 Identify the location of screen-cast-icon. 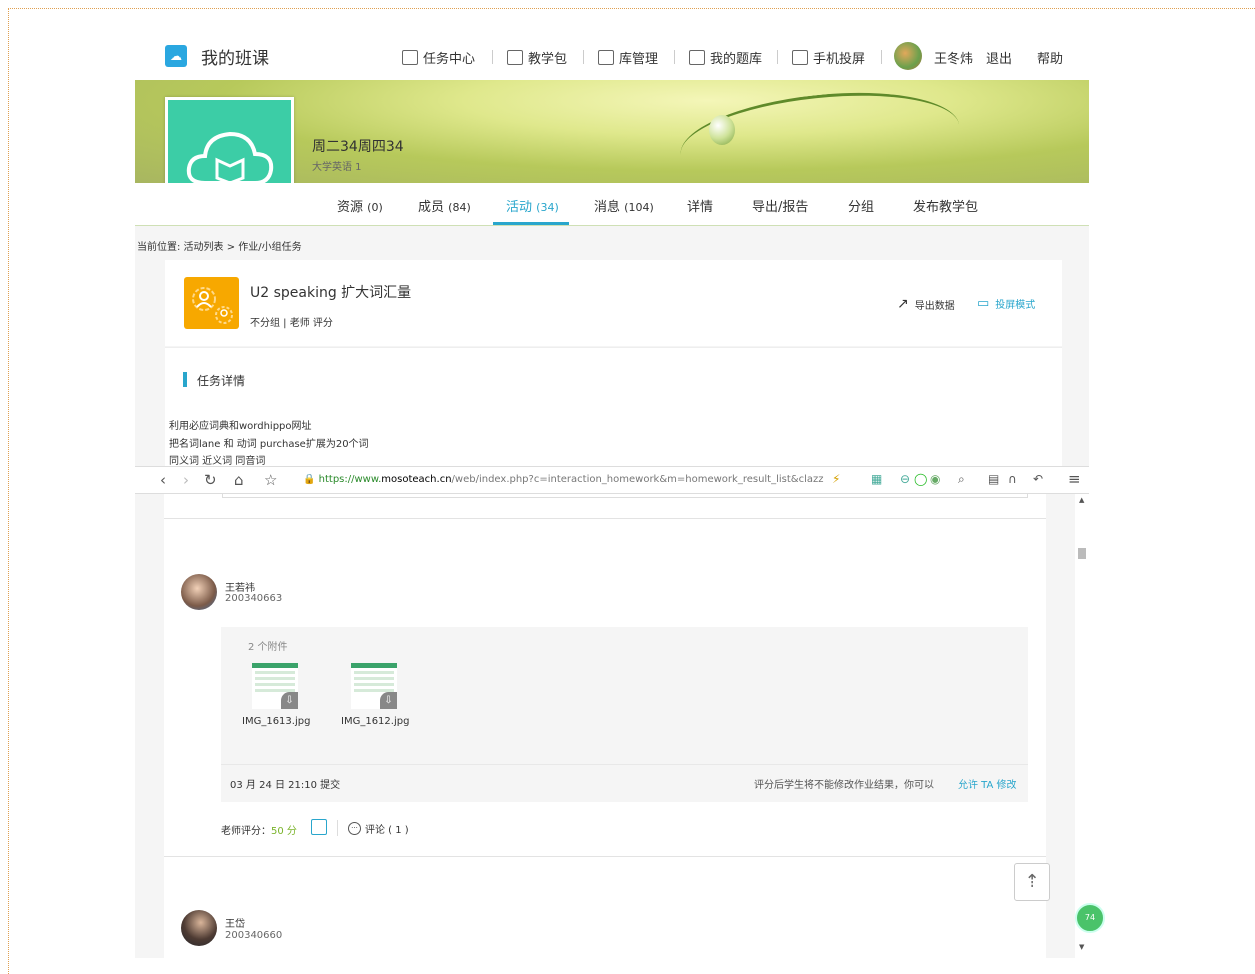
(800, 57).